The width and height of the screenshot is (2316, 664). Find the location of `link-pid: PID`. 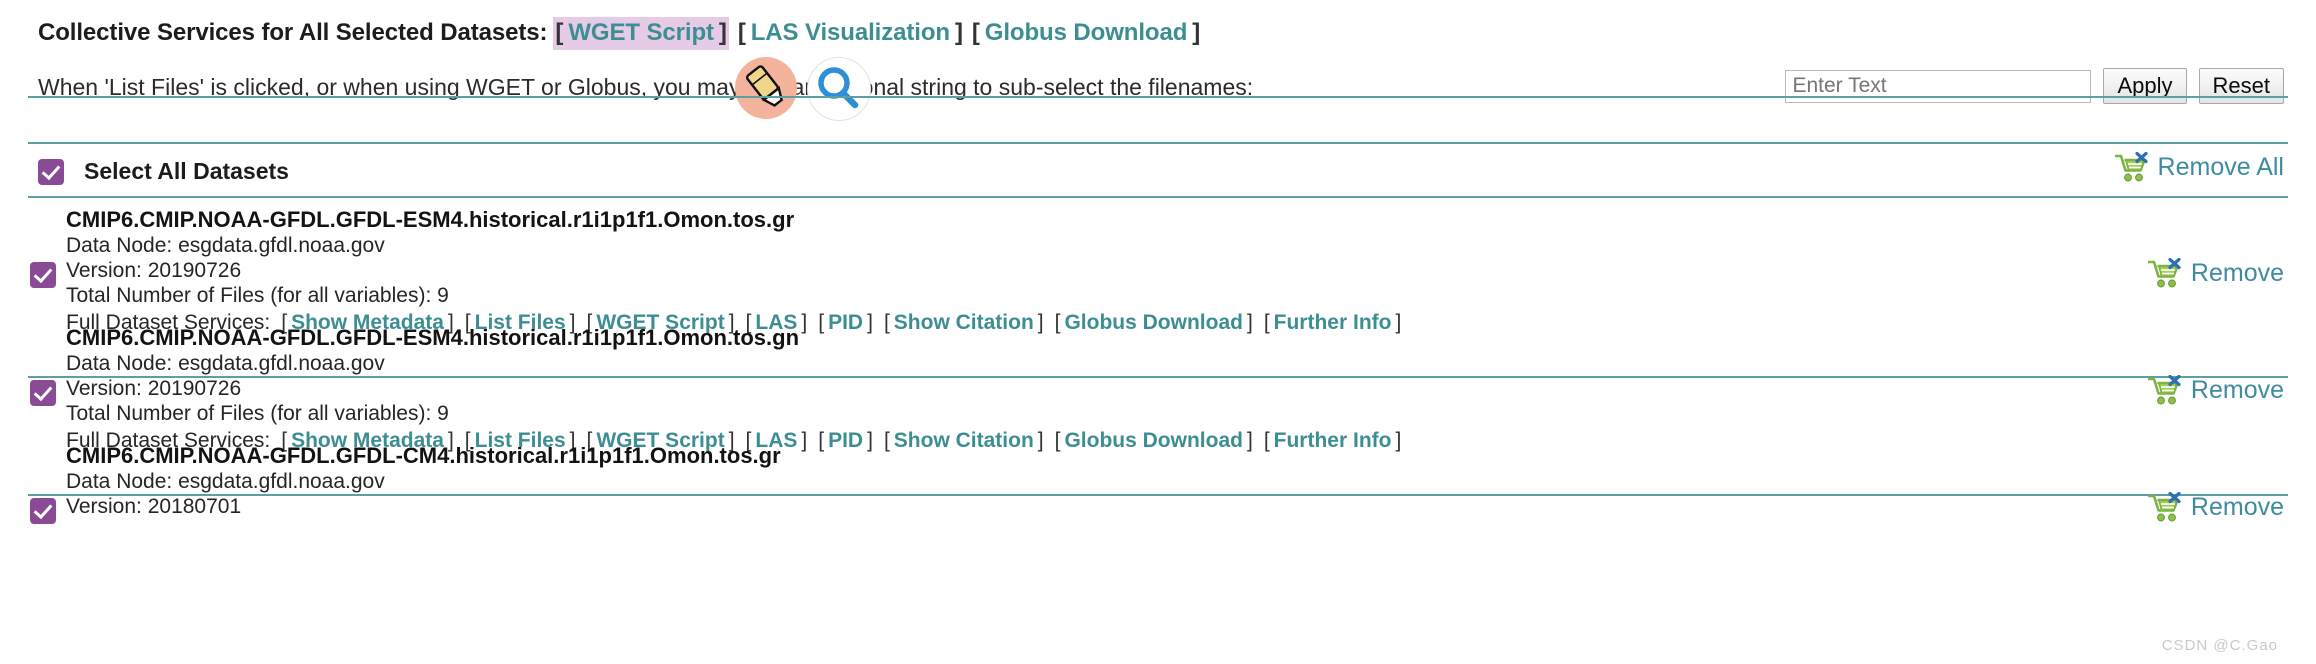

link-pid: PID is located at coordinates (845, 440).